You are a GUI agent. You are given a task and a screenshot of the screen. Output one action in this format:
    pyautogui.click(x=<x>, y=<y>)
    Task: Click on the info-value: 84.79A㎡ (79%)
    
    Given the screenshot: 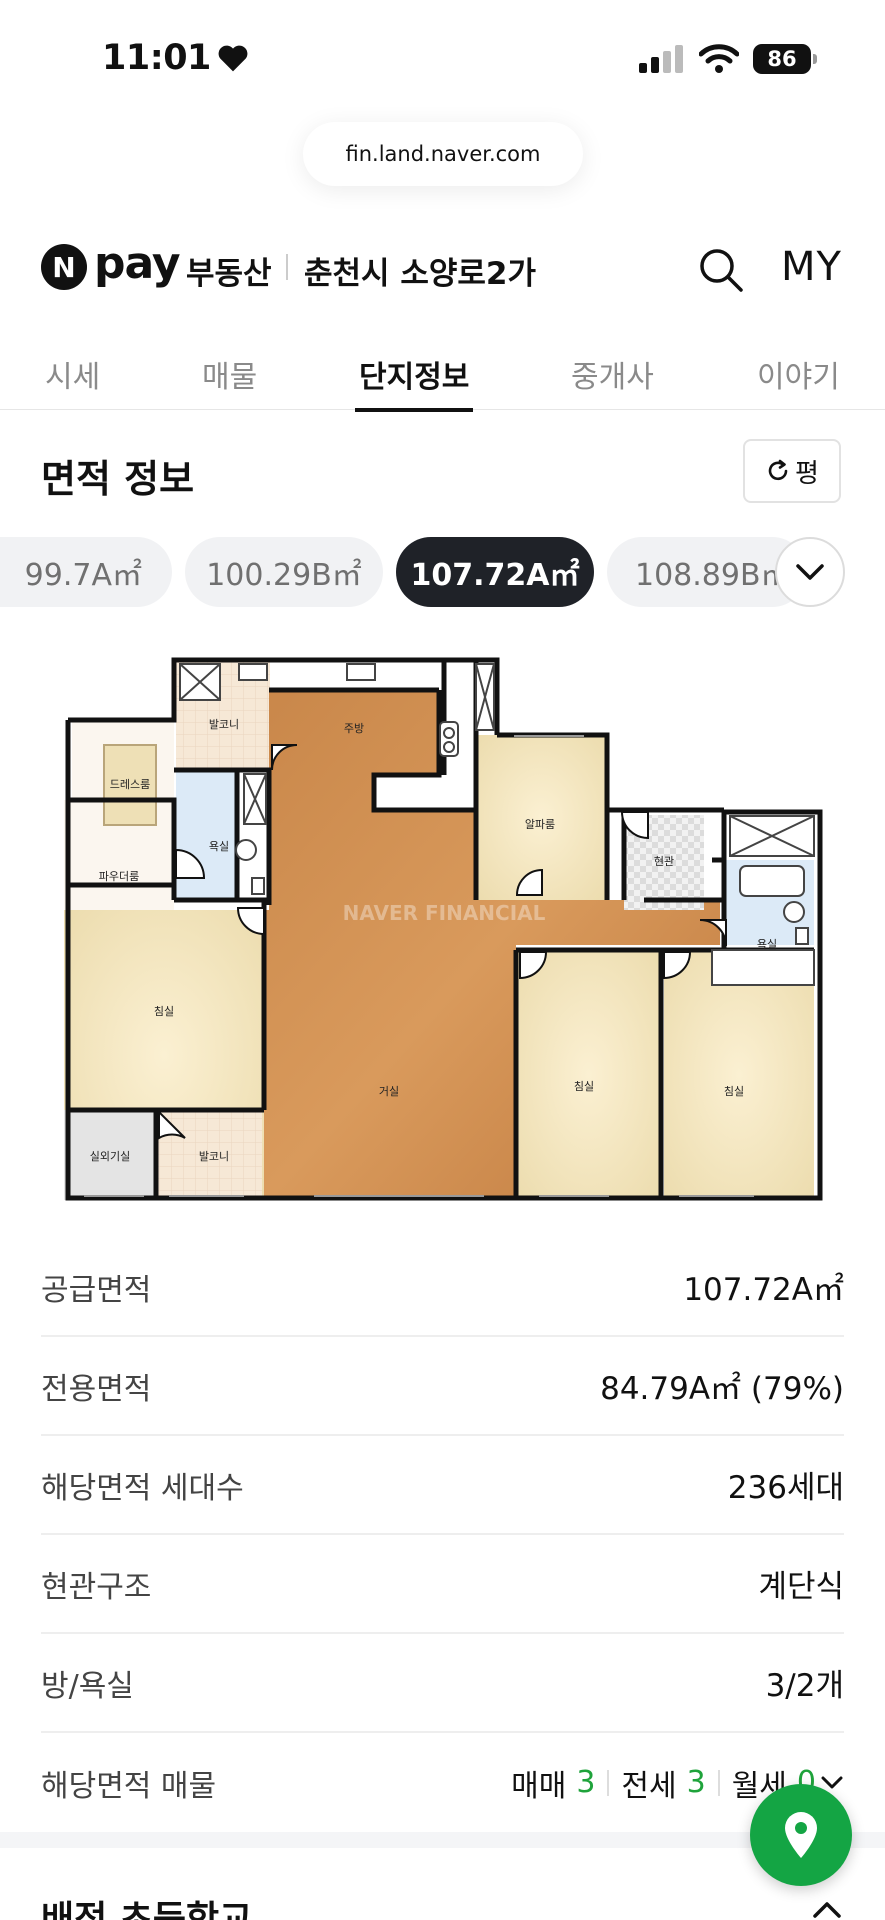 What is the action you would take?
    pyautogui.click(x=722, y=1389)
    